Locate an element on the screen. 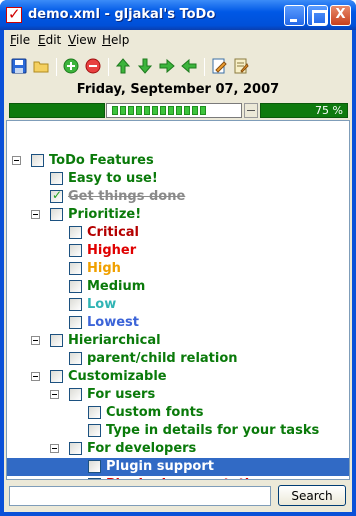 This screenshot has height=516, width=356. tree-row: parent/child relation is located at coordinates (178, 359).